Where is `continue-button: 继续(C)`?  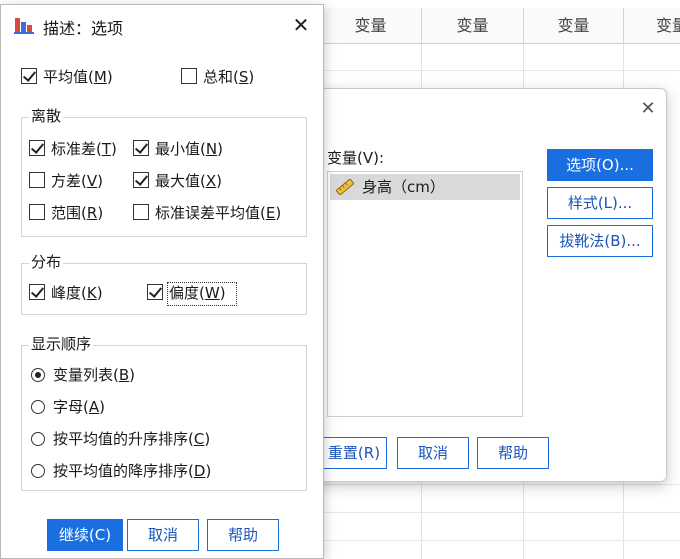
continue-button: 继续(C) is located at coordinates (85, 535).